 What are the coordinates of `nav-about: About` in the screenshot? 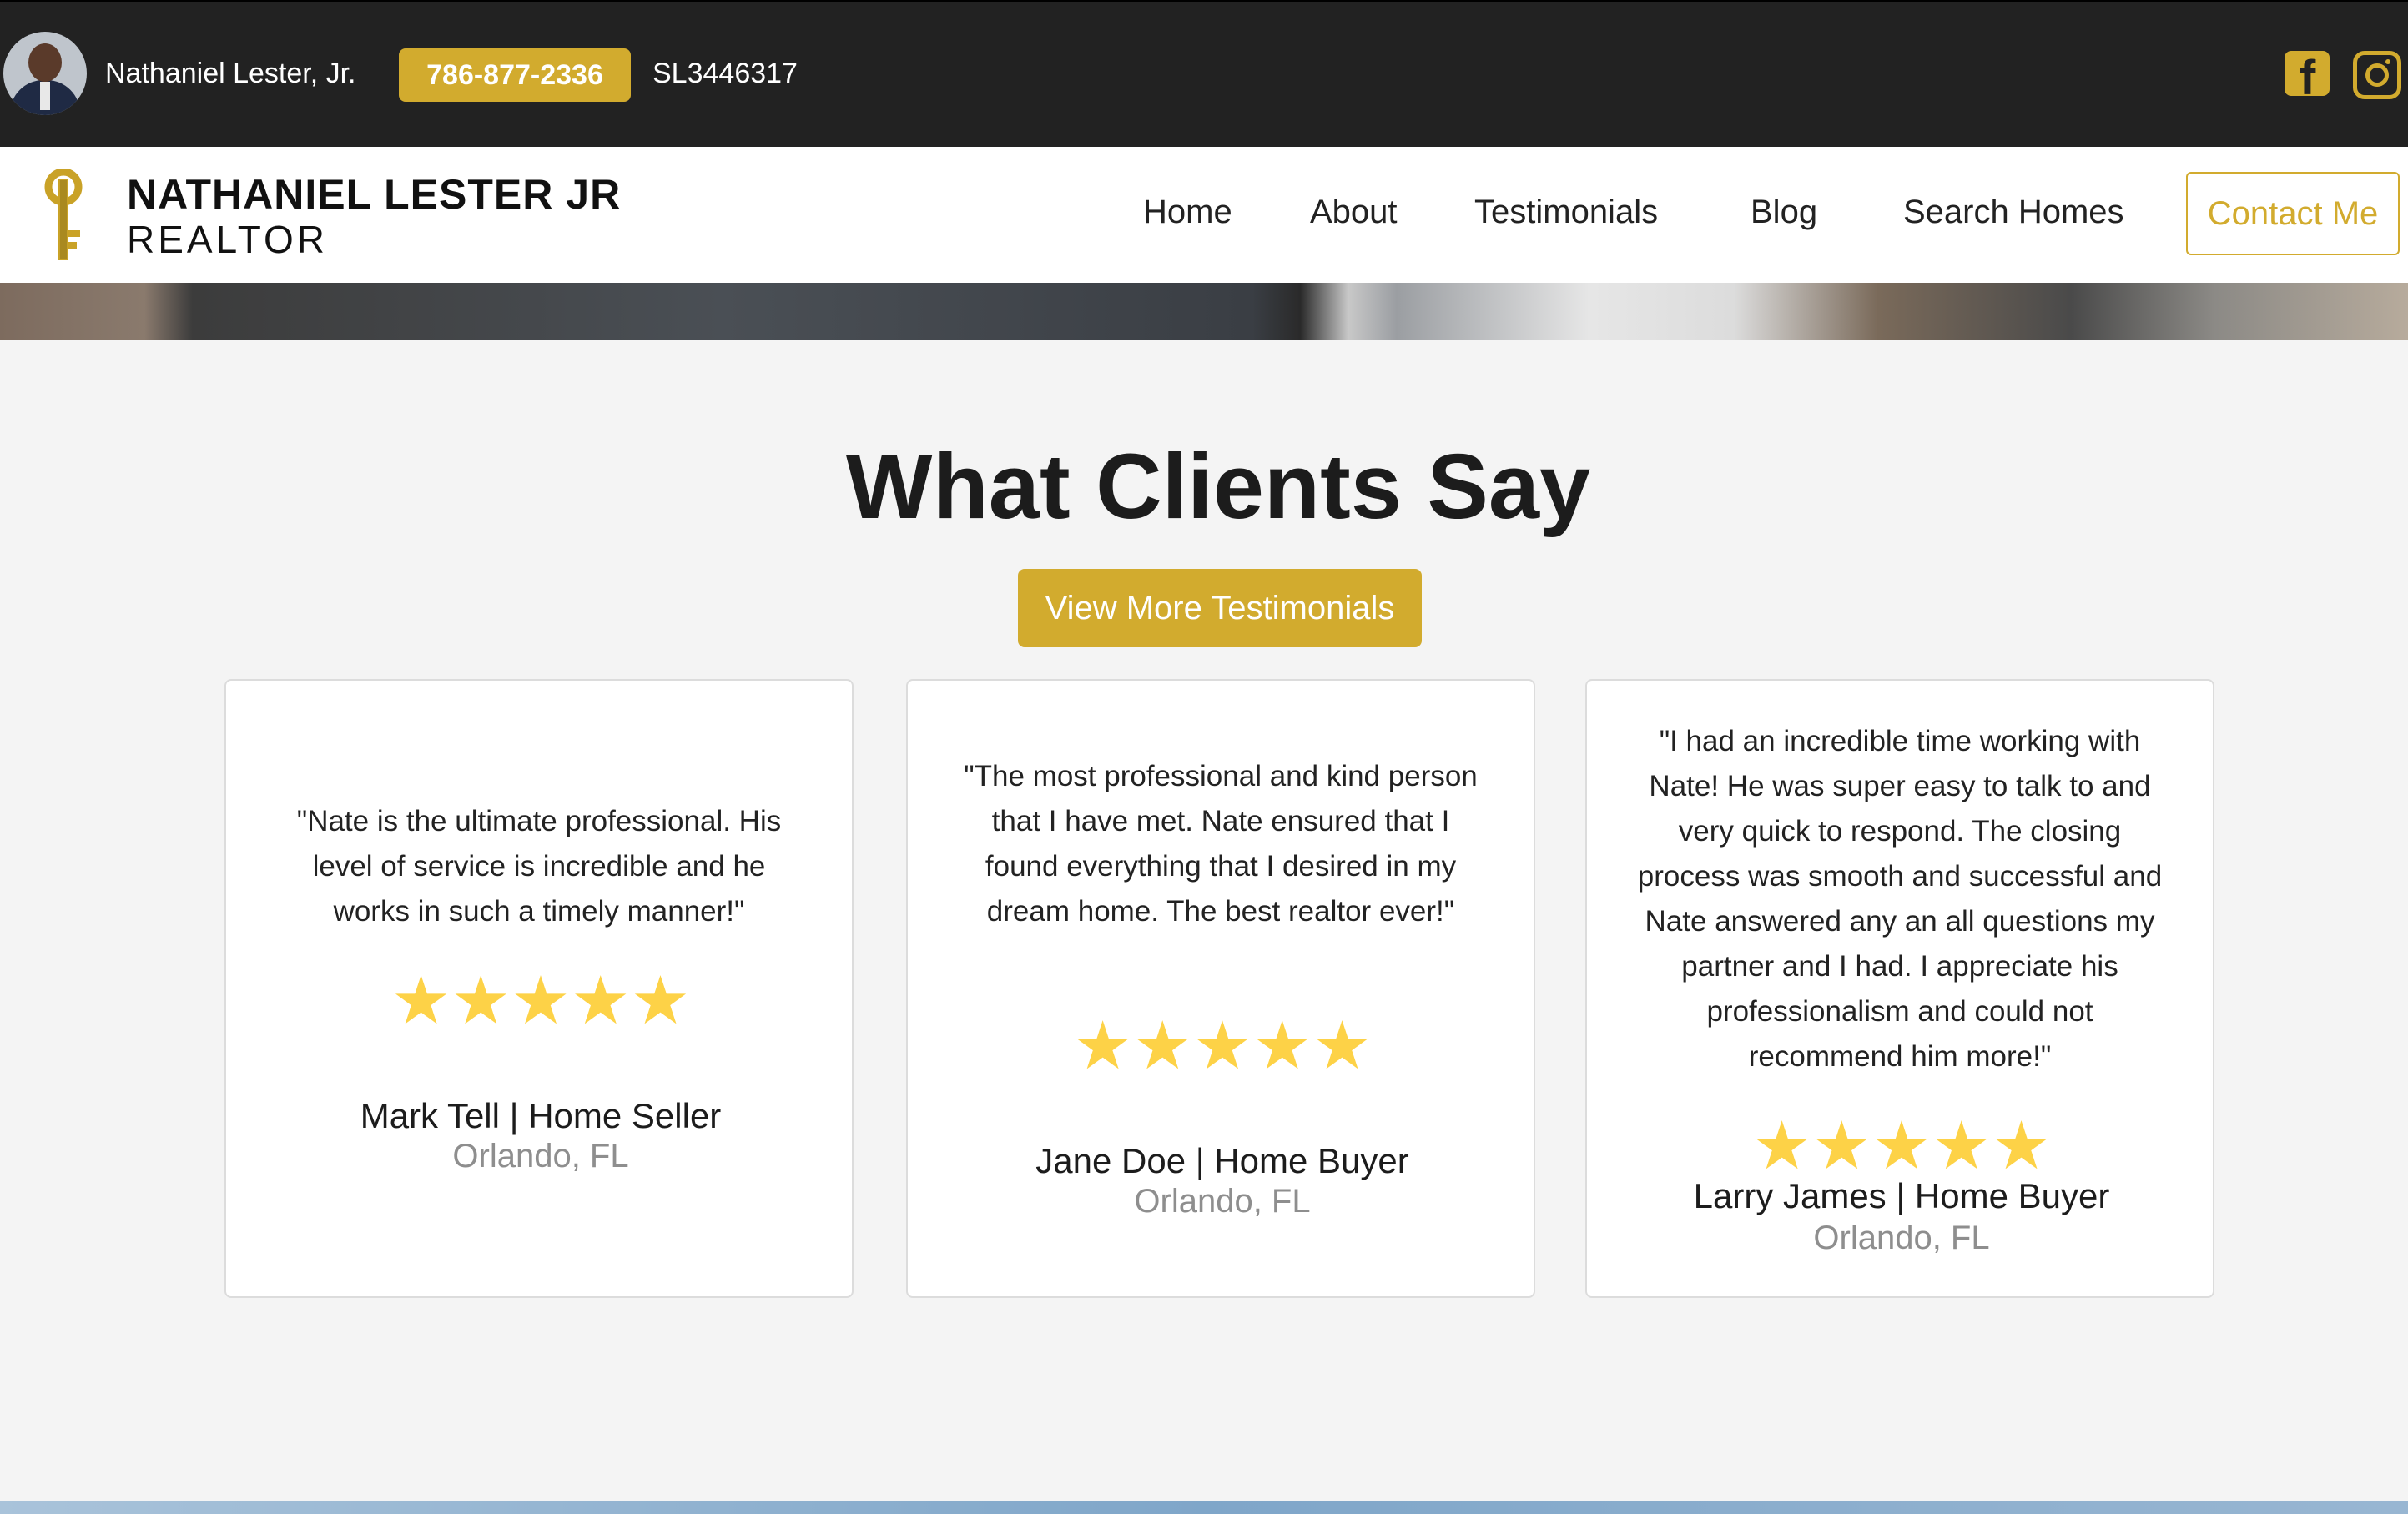 It's located at (1354, 212).